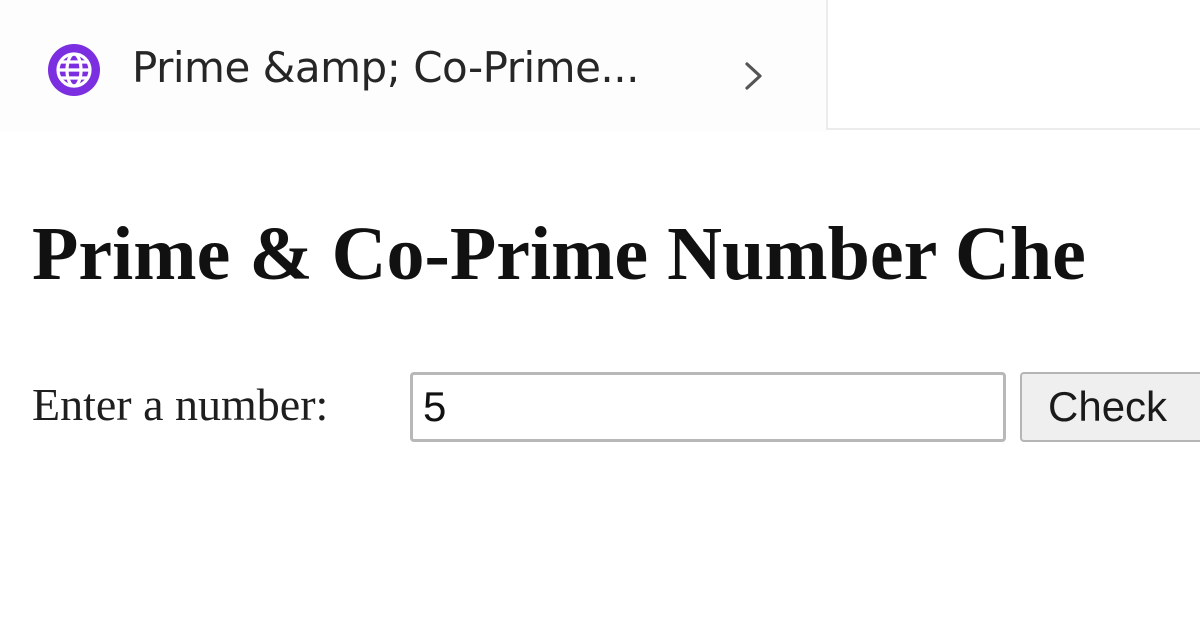 The height and width of the screenshot is (627, 1200). Describe the element at coordinates (559, 254) in the screenshot. I see `page-title: Prime & Co-Prime Number Che` at that location.